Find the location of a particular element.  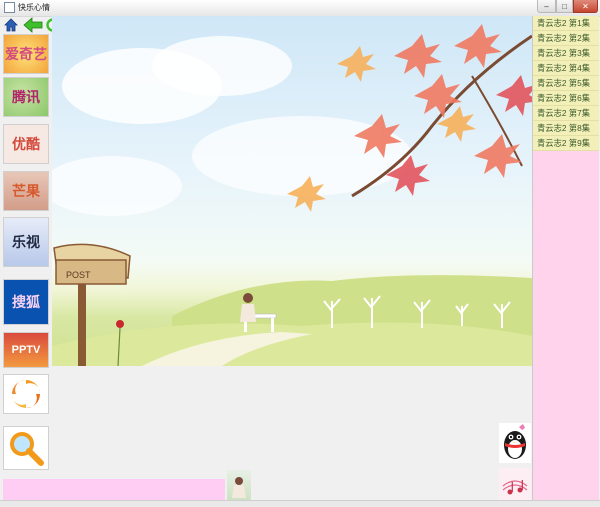

back-arrow-icon is located at coordinates (33, 25).